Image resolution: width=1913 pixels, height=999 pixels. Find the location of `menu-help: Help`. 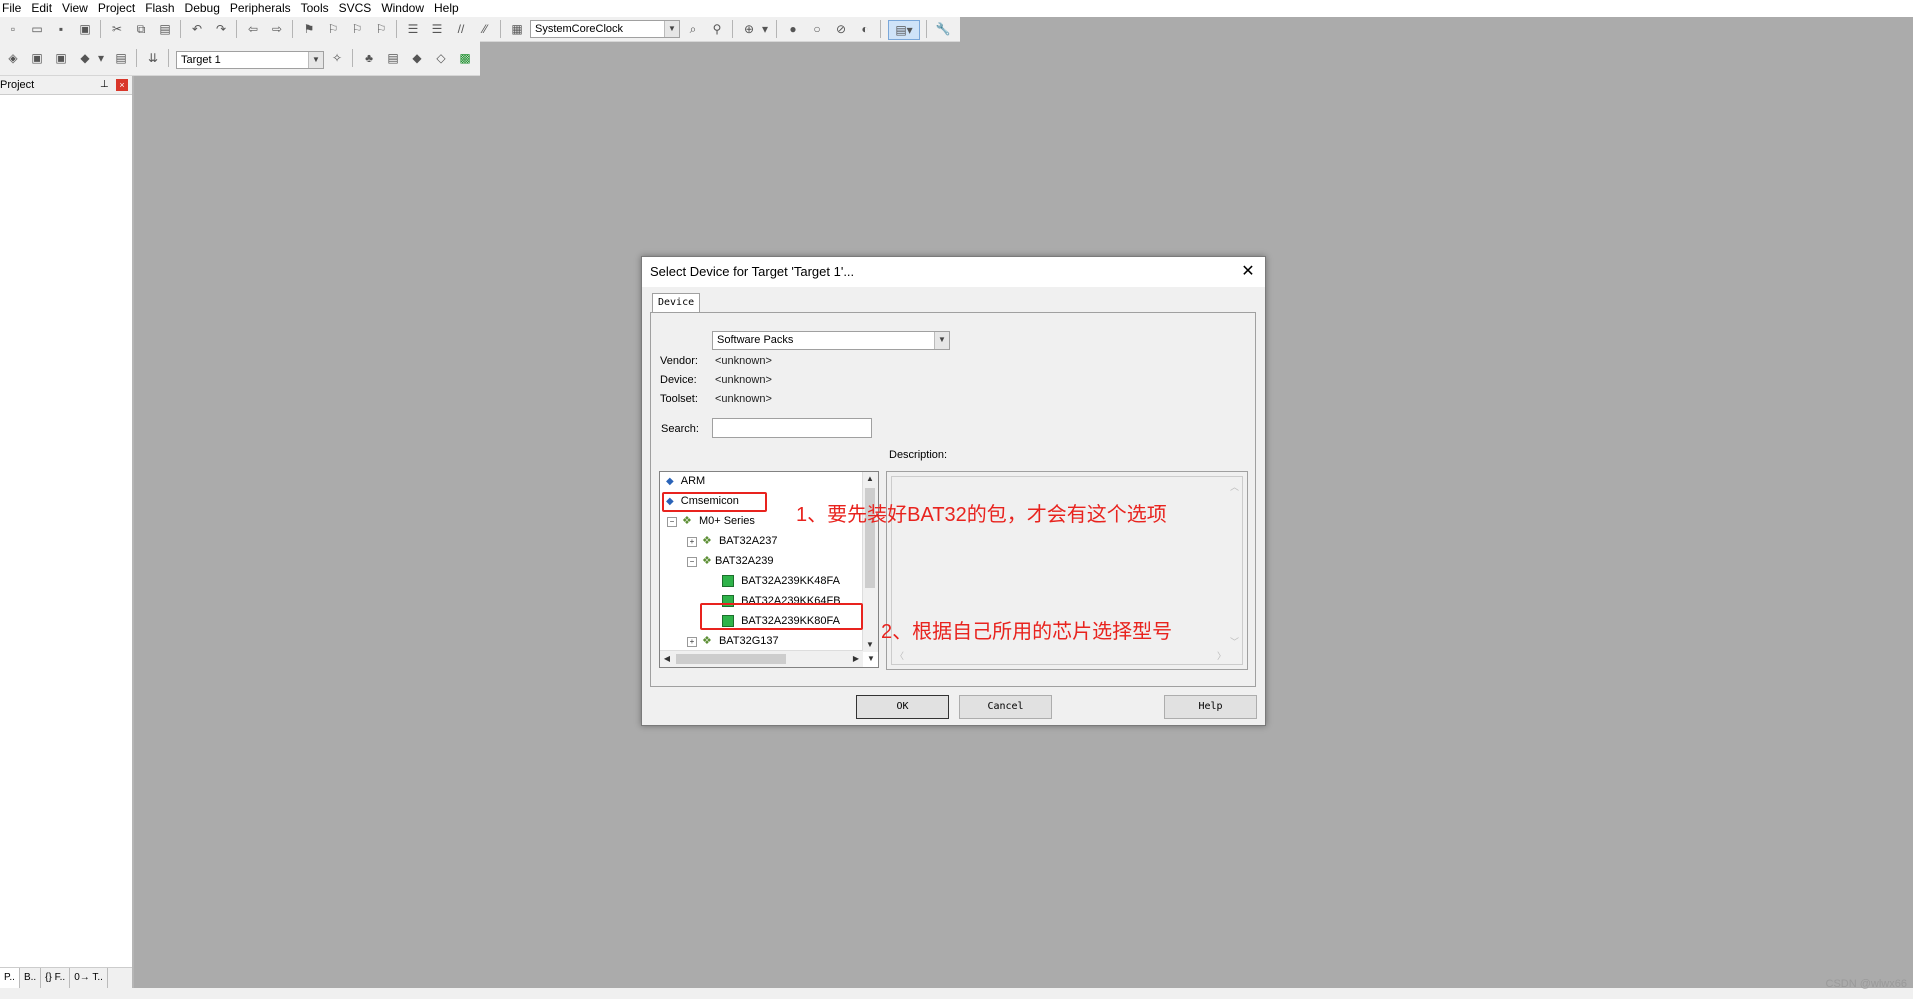

menu-help: Help is located at coordinates (448, 8).